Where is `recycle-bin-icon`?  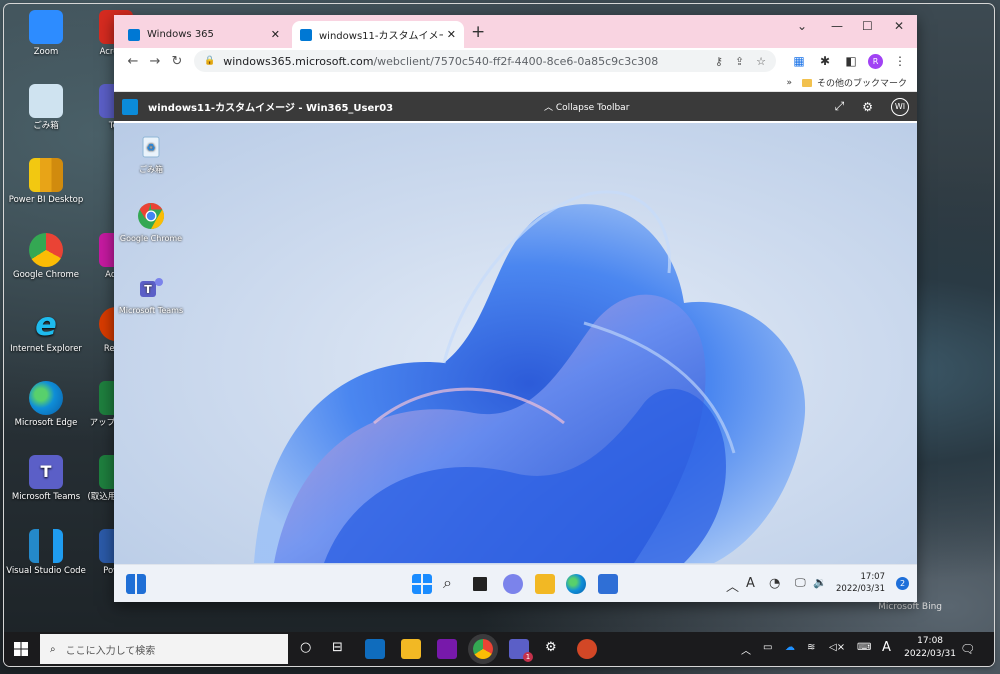 recycle-bin-icon is located at coordinates (46, 101).